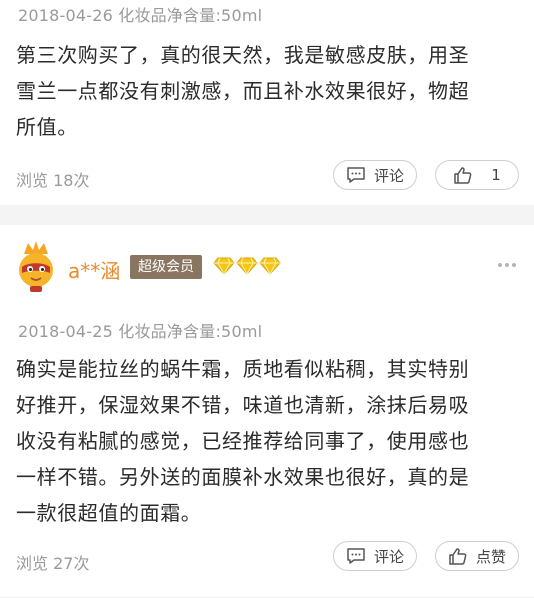 This screenshot has width=534, height=598. I want to click on avatar, so click(36, 266).